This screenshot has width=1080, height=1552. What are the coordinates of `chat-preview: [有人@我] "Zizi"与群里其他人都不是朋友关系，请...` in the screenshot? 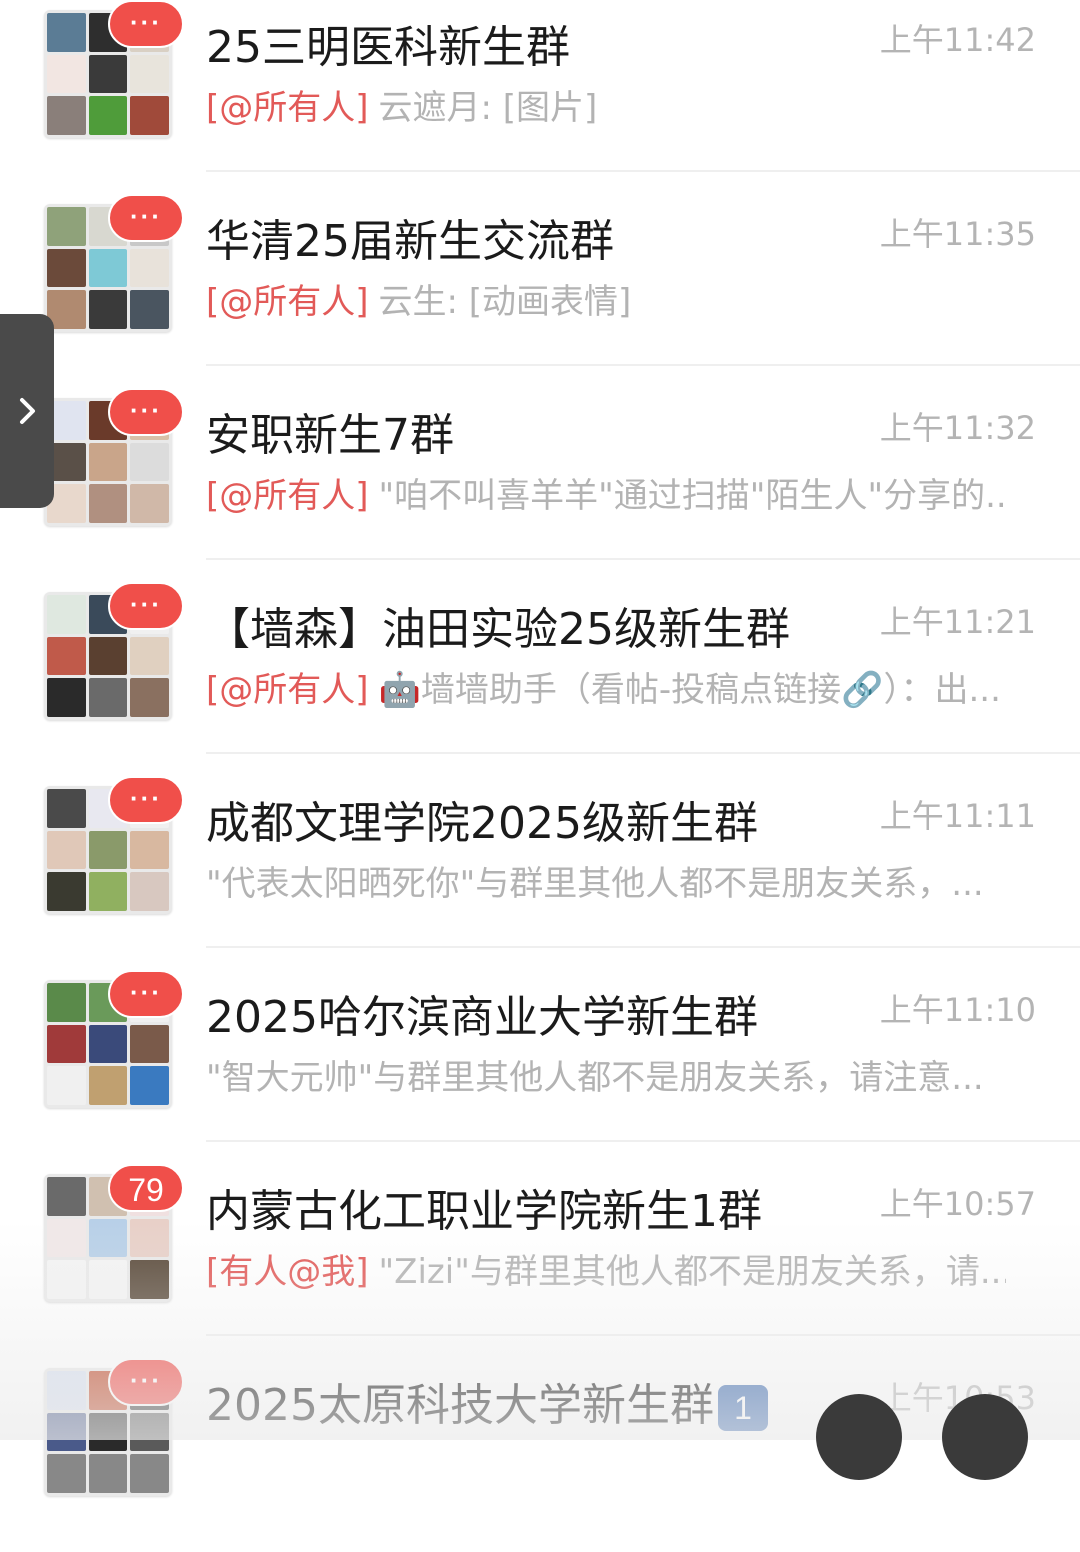 It's located at (606, 1272).